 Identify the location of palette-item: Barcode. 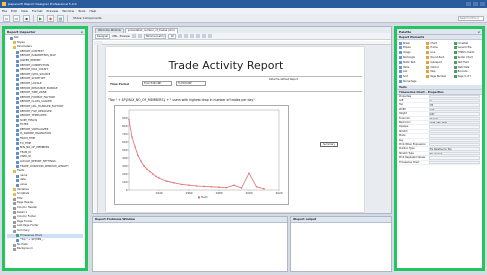
(466, 72).